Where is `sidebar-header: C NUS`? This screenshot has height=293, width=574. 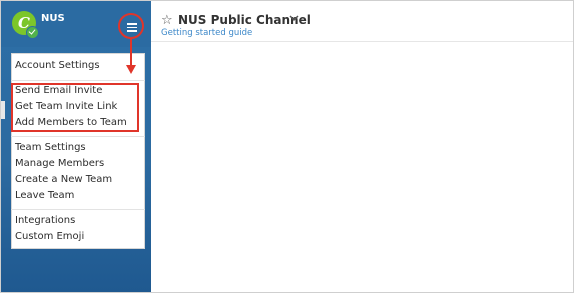 sidebar-header: C NUS is located at coordinates (76, 24).